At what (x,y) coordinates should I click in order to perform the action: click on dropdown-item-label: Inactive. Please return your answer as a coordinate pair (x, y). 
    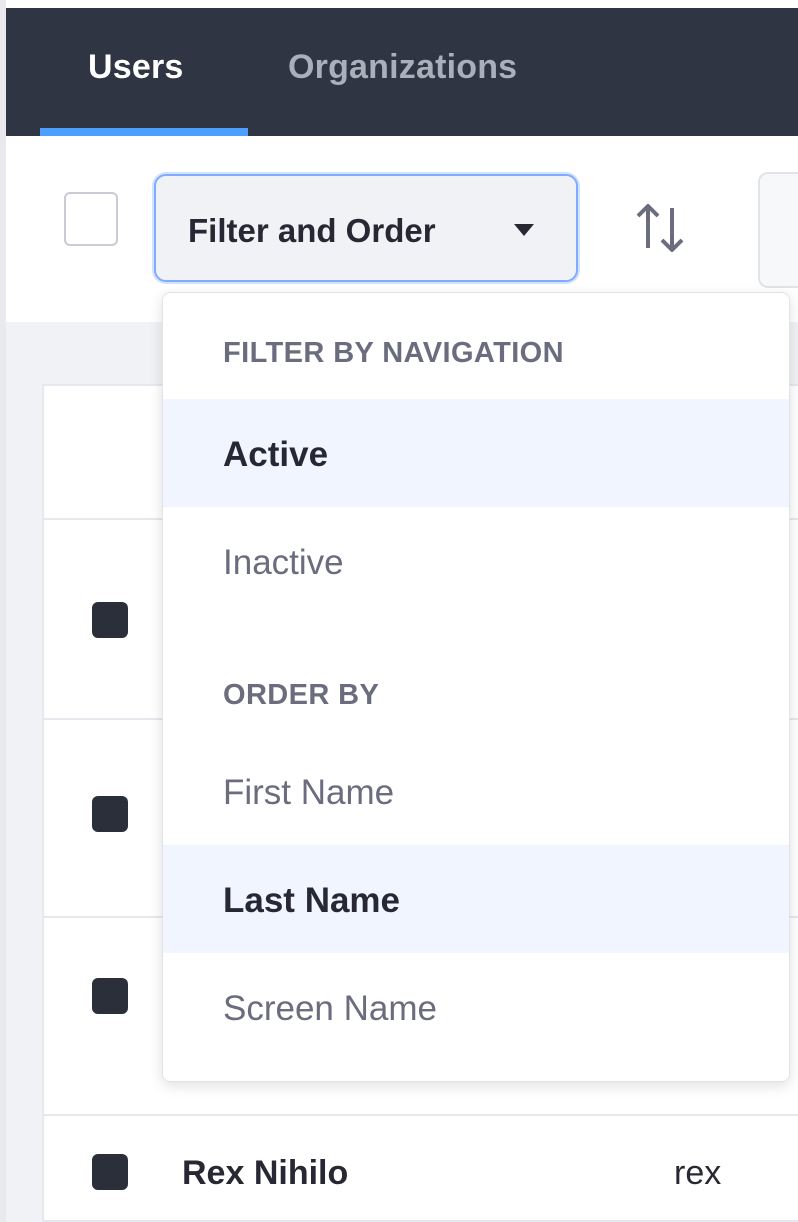
    Looking at the image, I should click on (283, 562).